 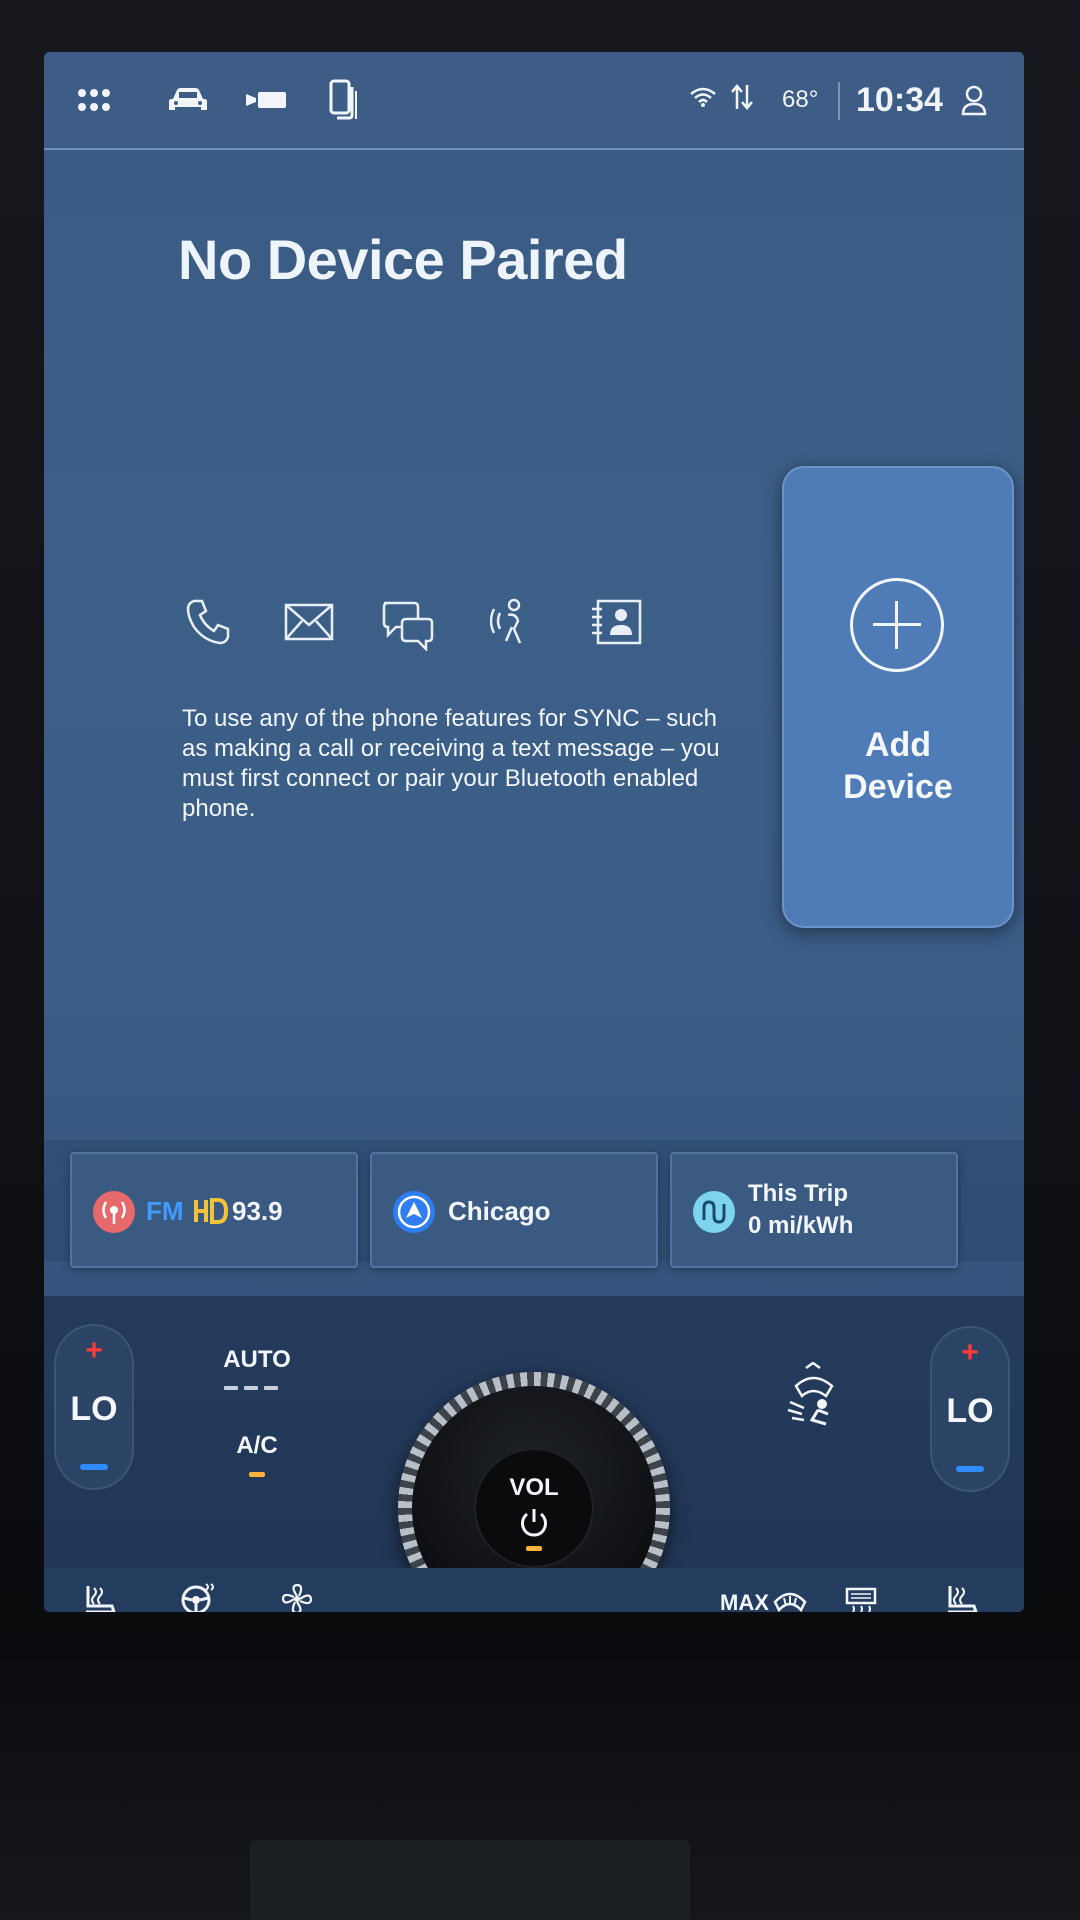 I want to click on clock-time: 10:34, so click(x=899, y=99).